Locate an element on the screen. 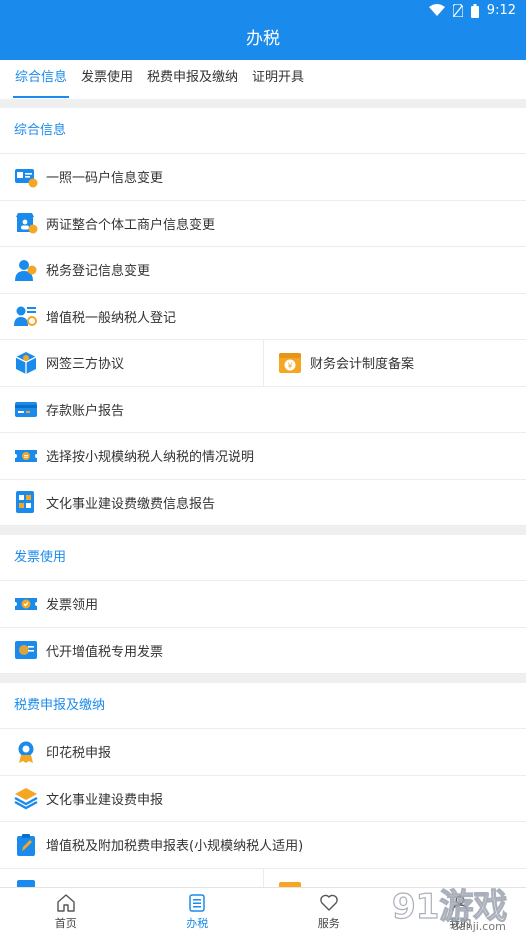 The width and height of the screenshot is (526, 936). tab-tax-declaration: 税费申报及缴纳 is located at coordinates (192, 79).